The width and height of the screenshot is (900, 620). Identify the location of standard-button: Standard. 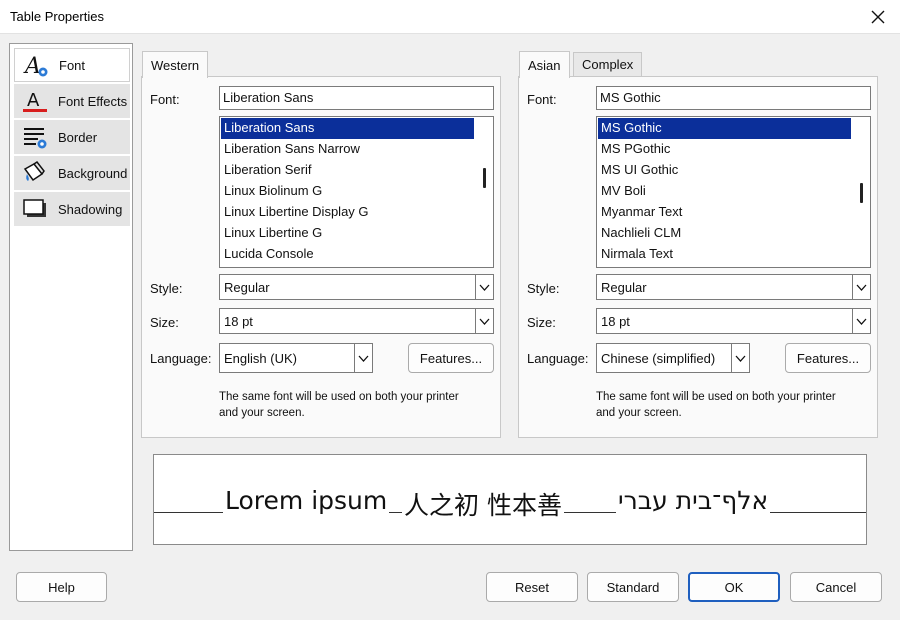
(633, 587).